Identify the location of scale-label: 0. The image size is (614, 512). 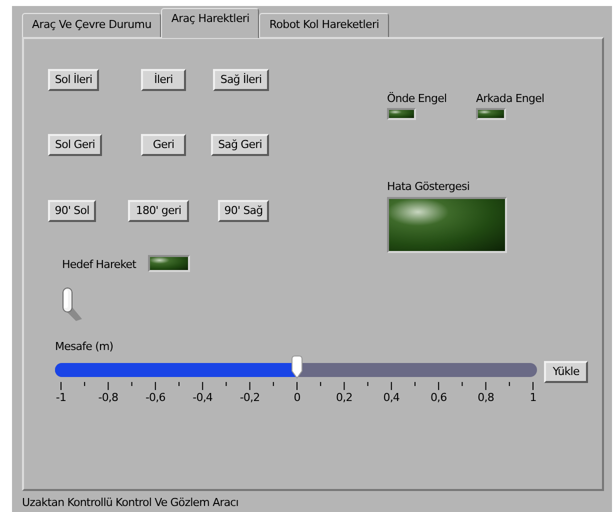
(297, 398).